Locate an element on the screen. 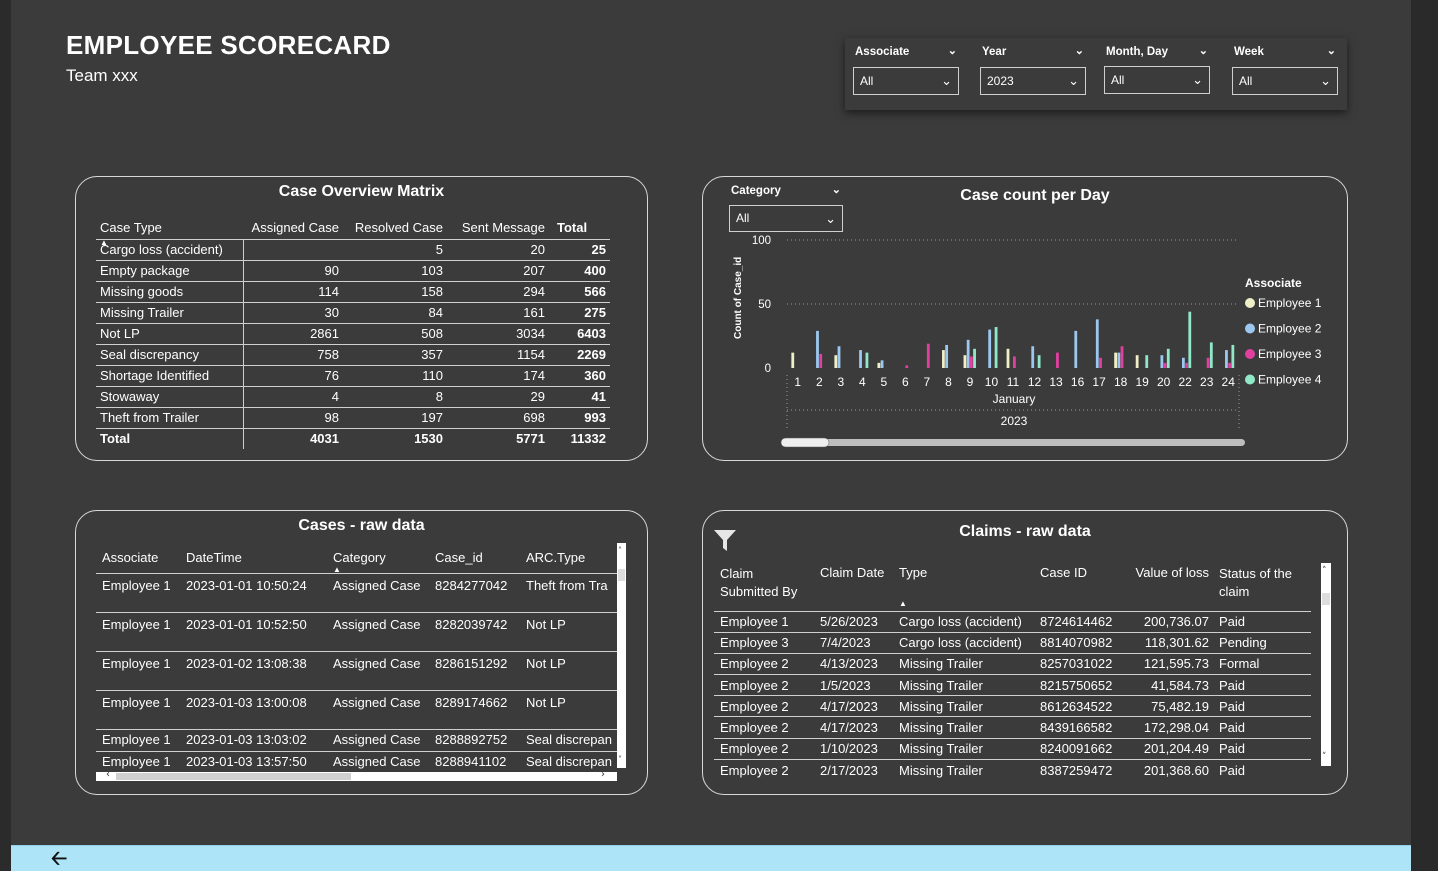 Image resolution: width=1438 pixels, height=871 pixels. slicer-week-dropdown: All ⌄ is located at coordinates (1285, 81).